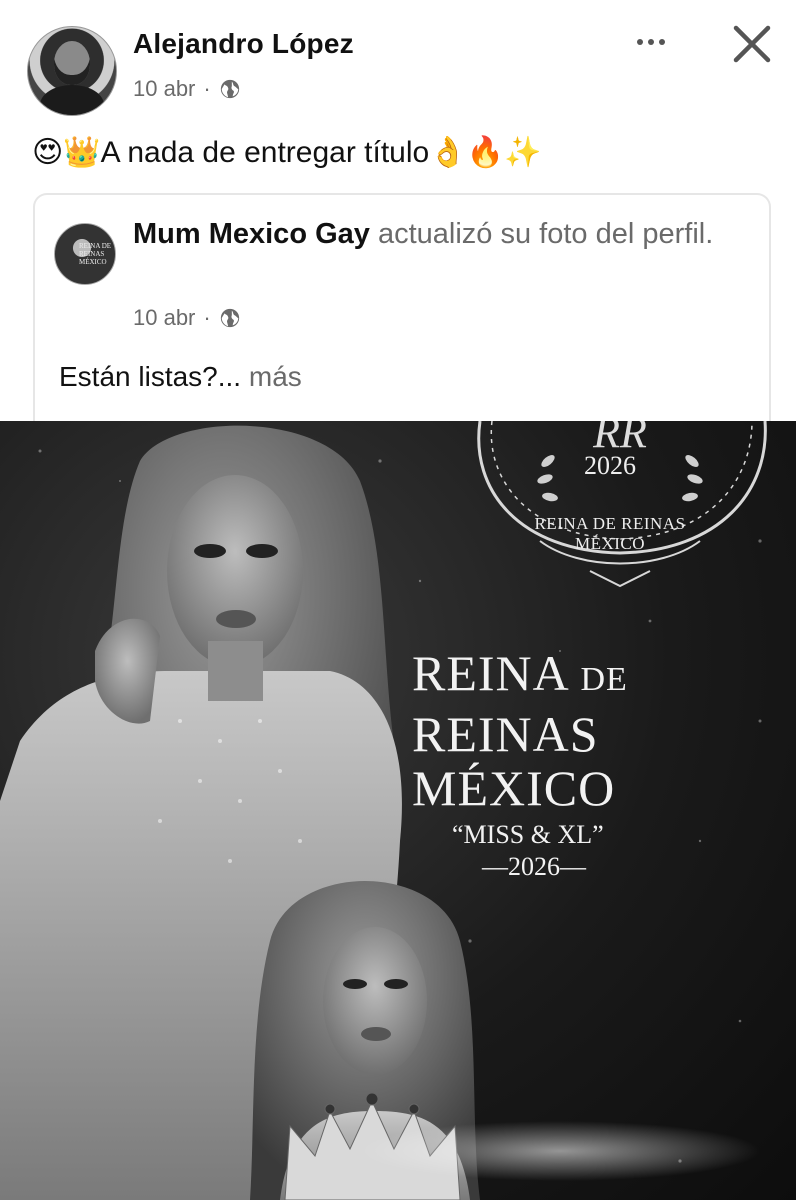  I want to click on author-name: Alejandro López, so click(243, 44).